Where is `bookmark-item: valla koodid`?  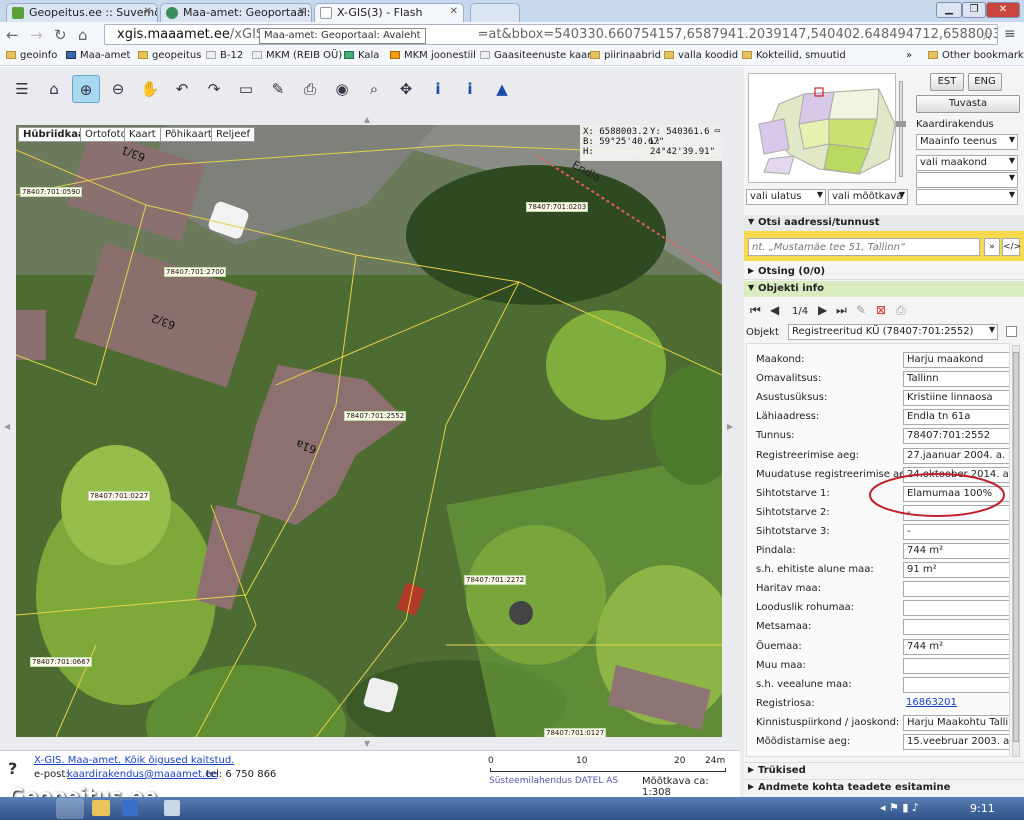 bookmark-item: valla koodid is located at coordinates (701, 55).